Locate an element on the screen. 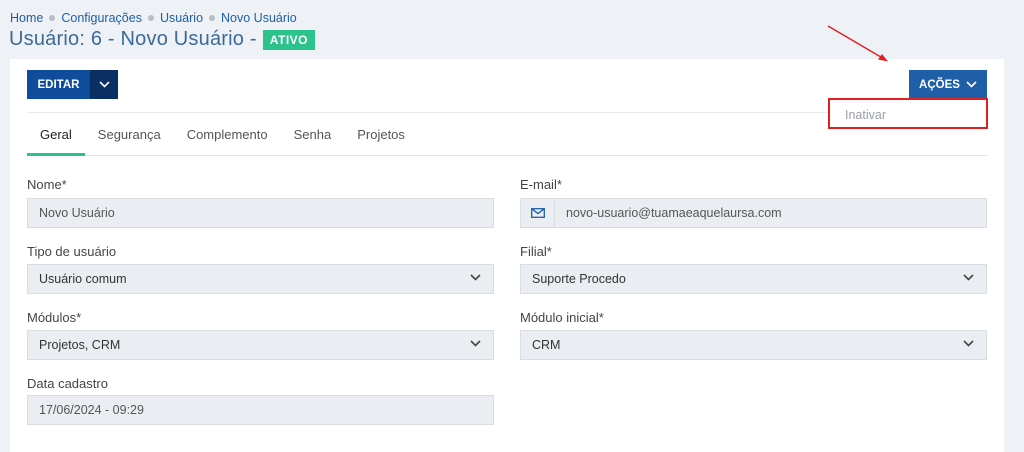 This screenshot has width=1024, height=452. nome-value: Novo Usuário is located at coordinates (77, 213).